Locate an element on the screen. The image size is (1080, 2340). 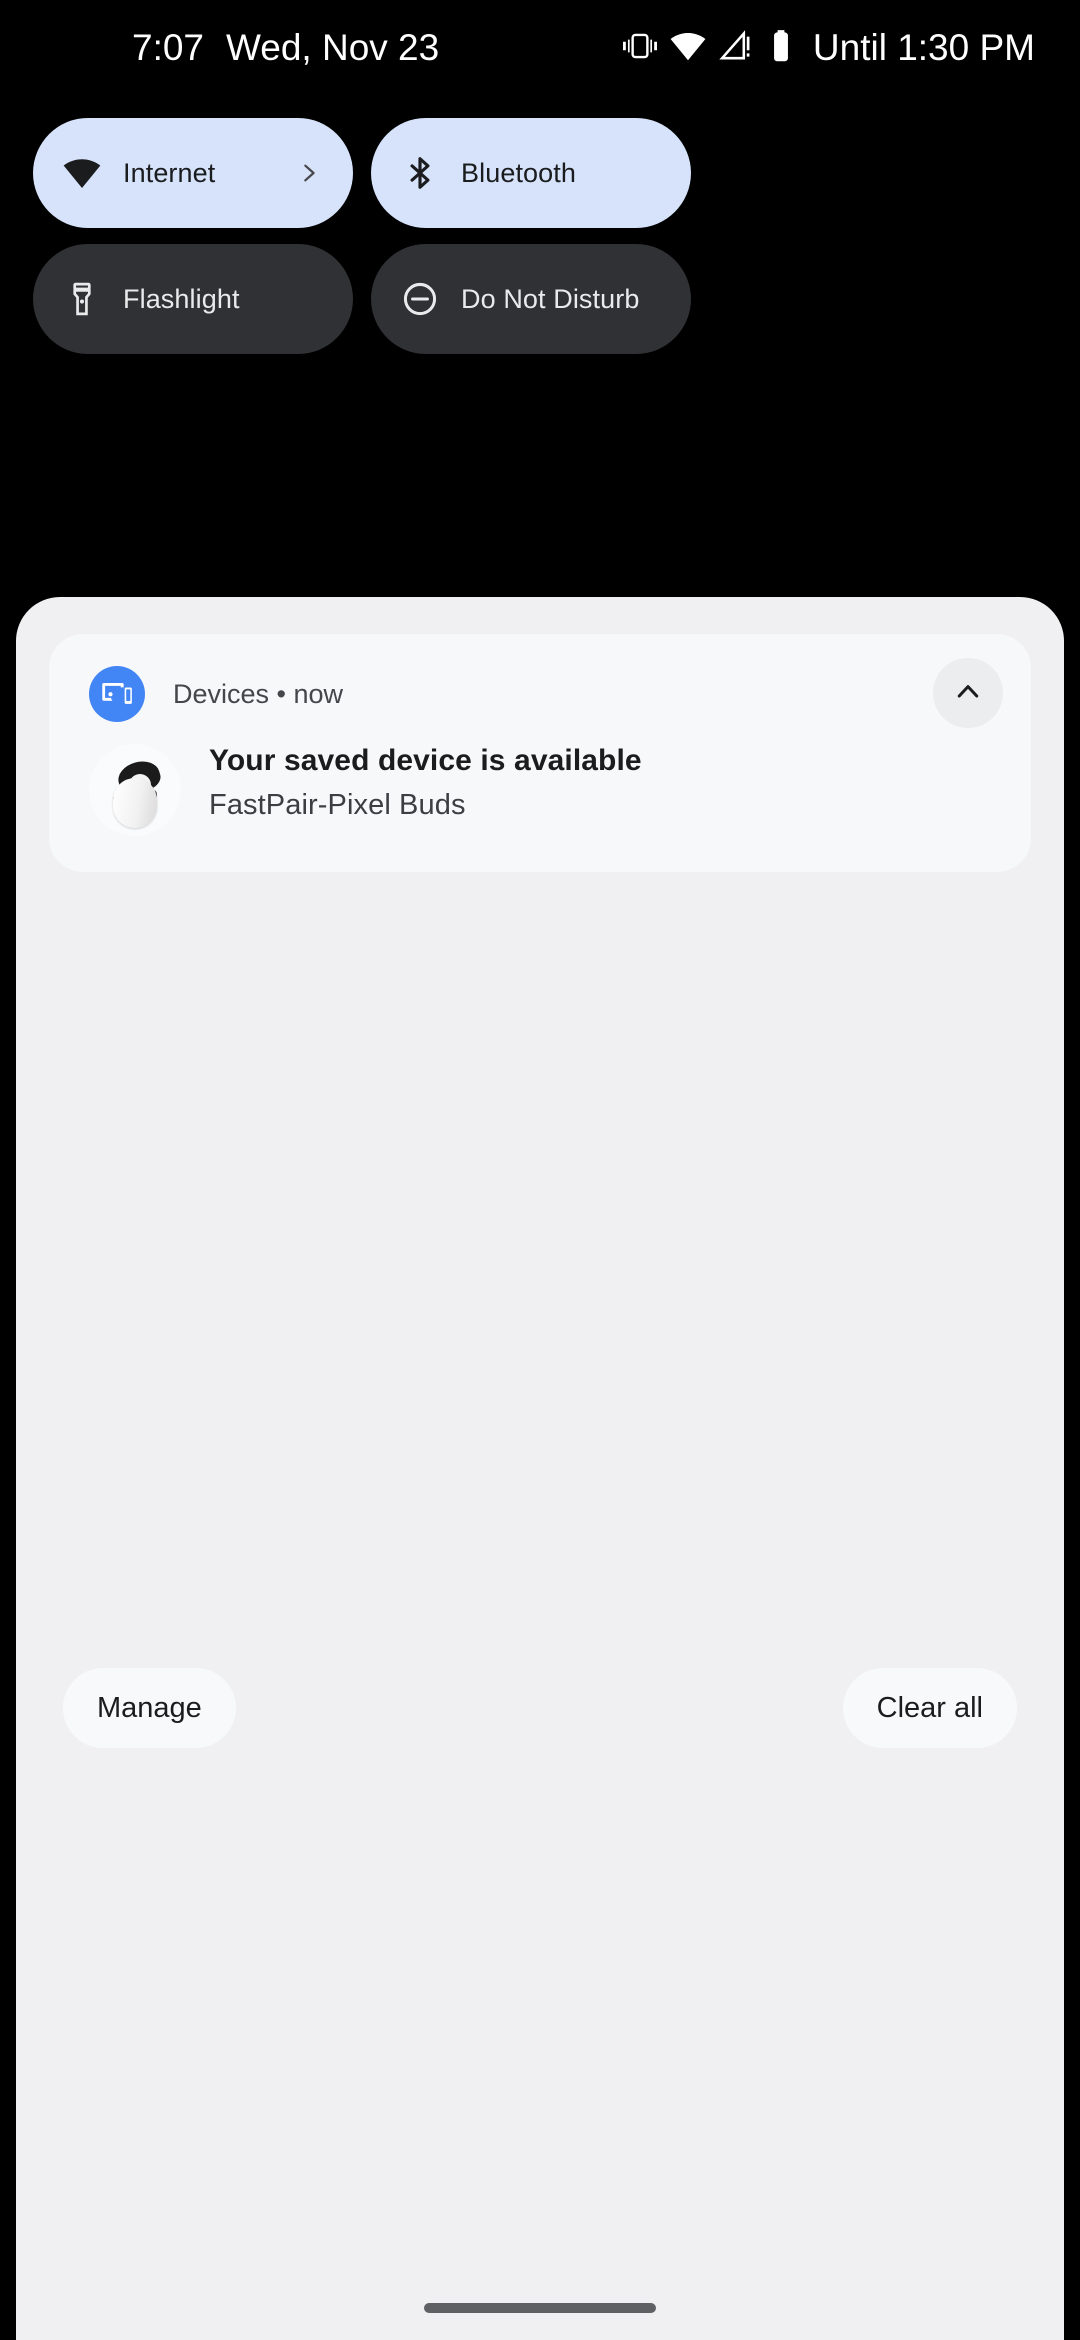
status-bar-right: Until 1:30 PM is located at coordinates (828, 48).